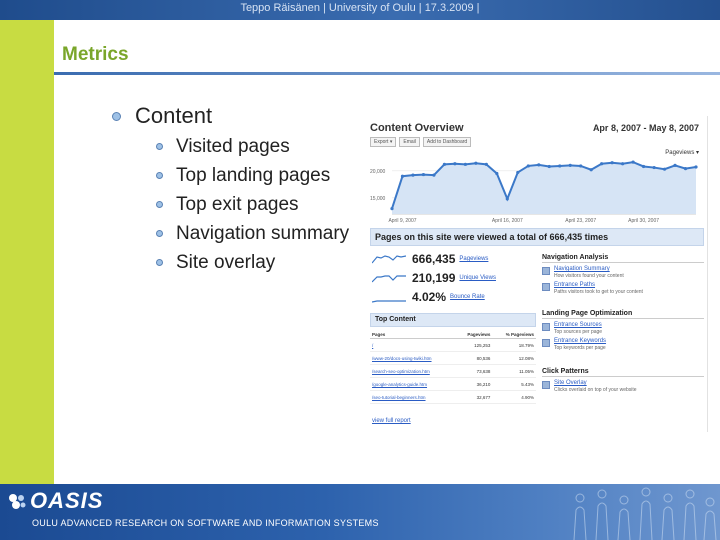  I want to click on add-to-dashboard-button: Add to Dashboard, so click(447, 142).